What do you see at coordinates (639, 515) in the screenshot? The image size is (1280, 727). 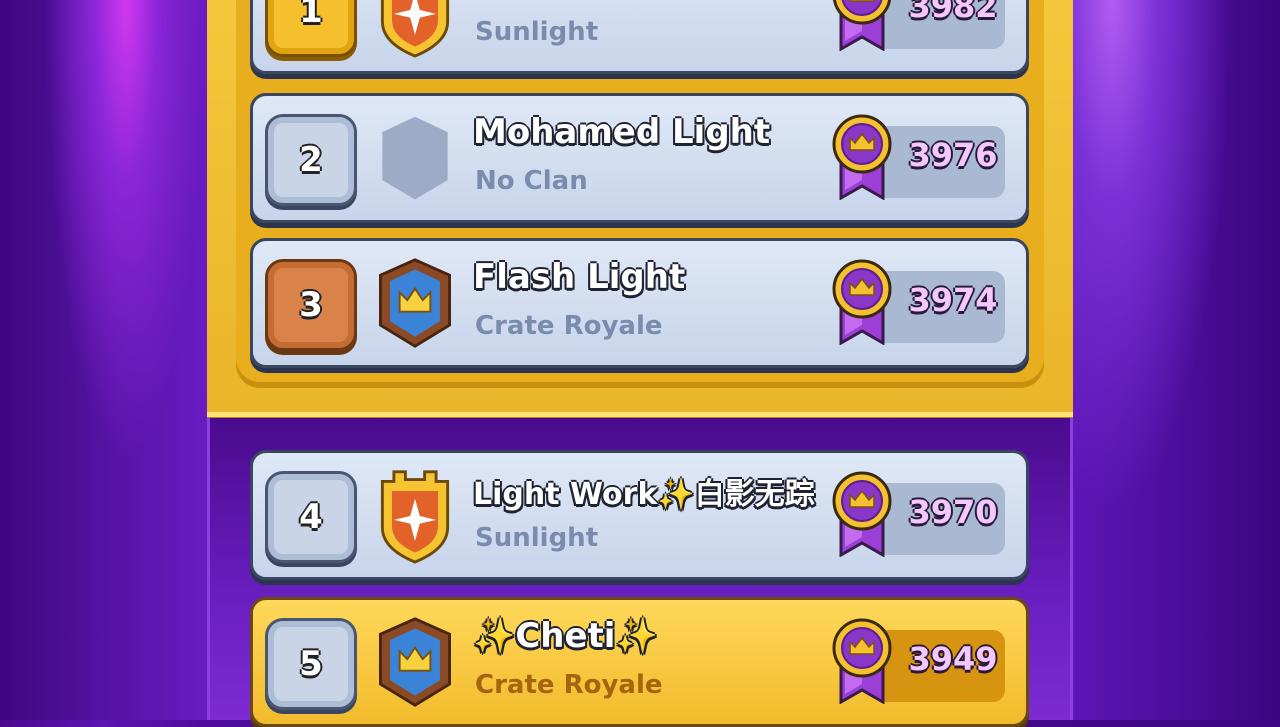 I see `leaderboard-row-4: 4 Light Work✨白影无踪 Sunlight 3970` at bounding box center [639, 515].